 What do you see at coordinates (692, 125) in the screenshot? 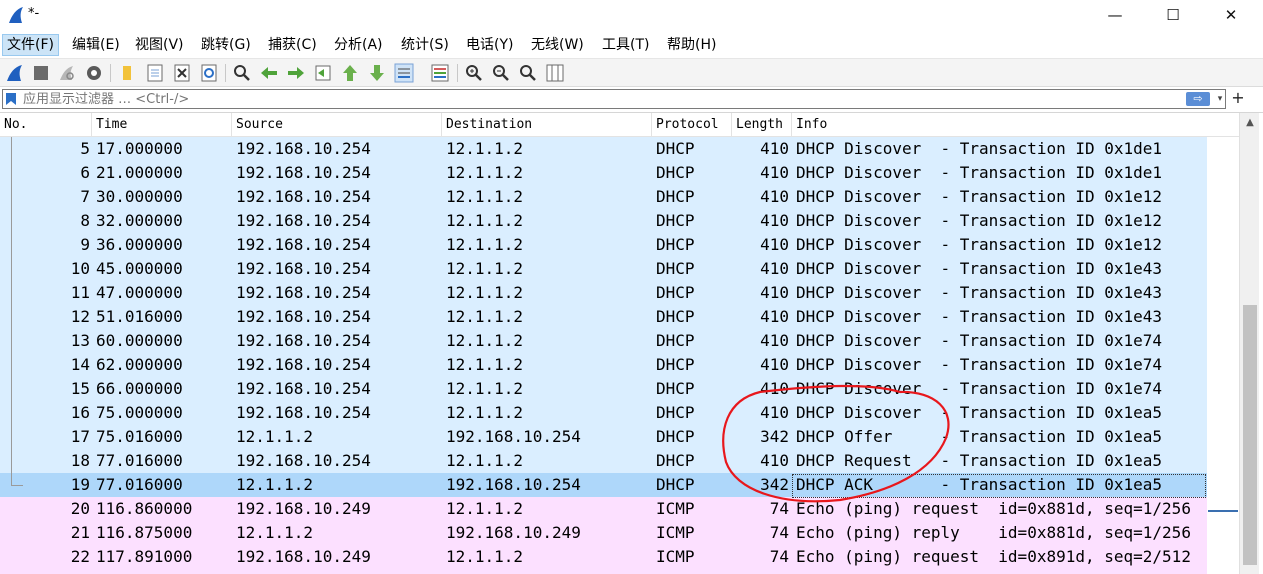
I see `column-header-protocol: Protocol` at bounding box center [692, 125].